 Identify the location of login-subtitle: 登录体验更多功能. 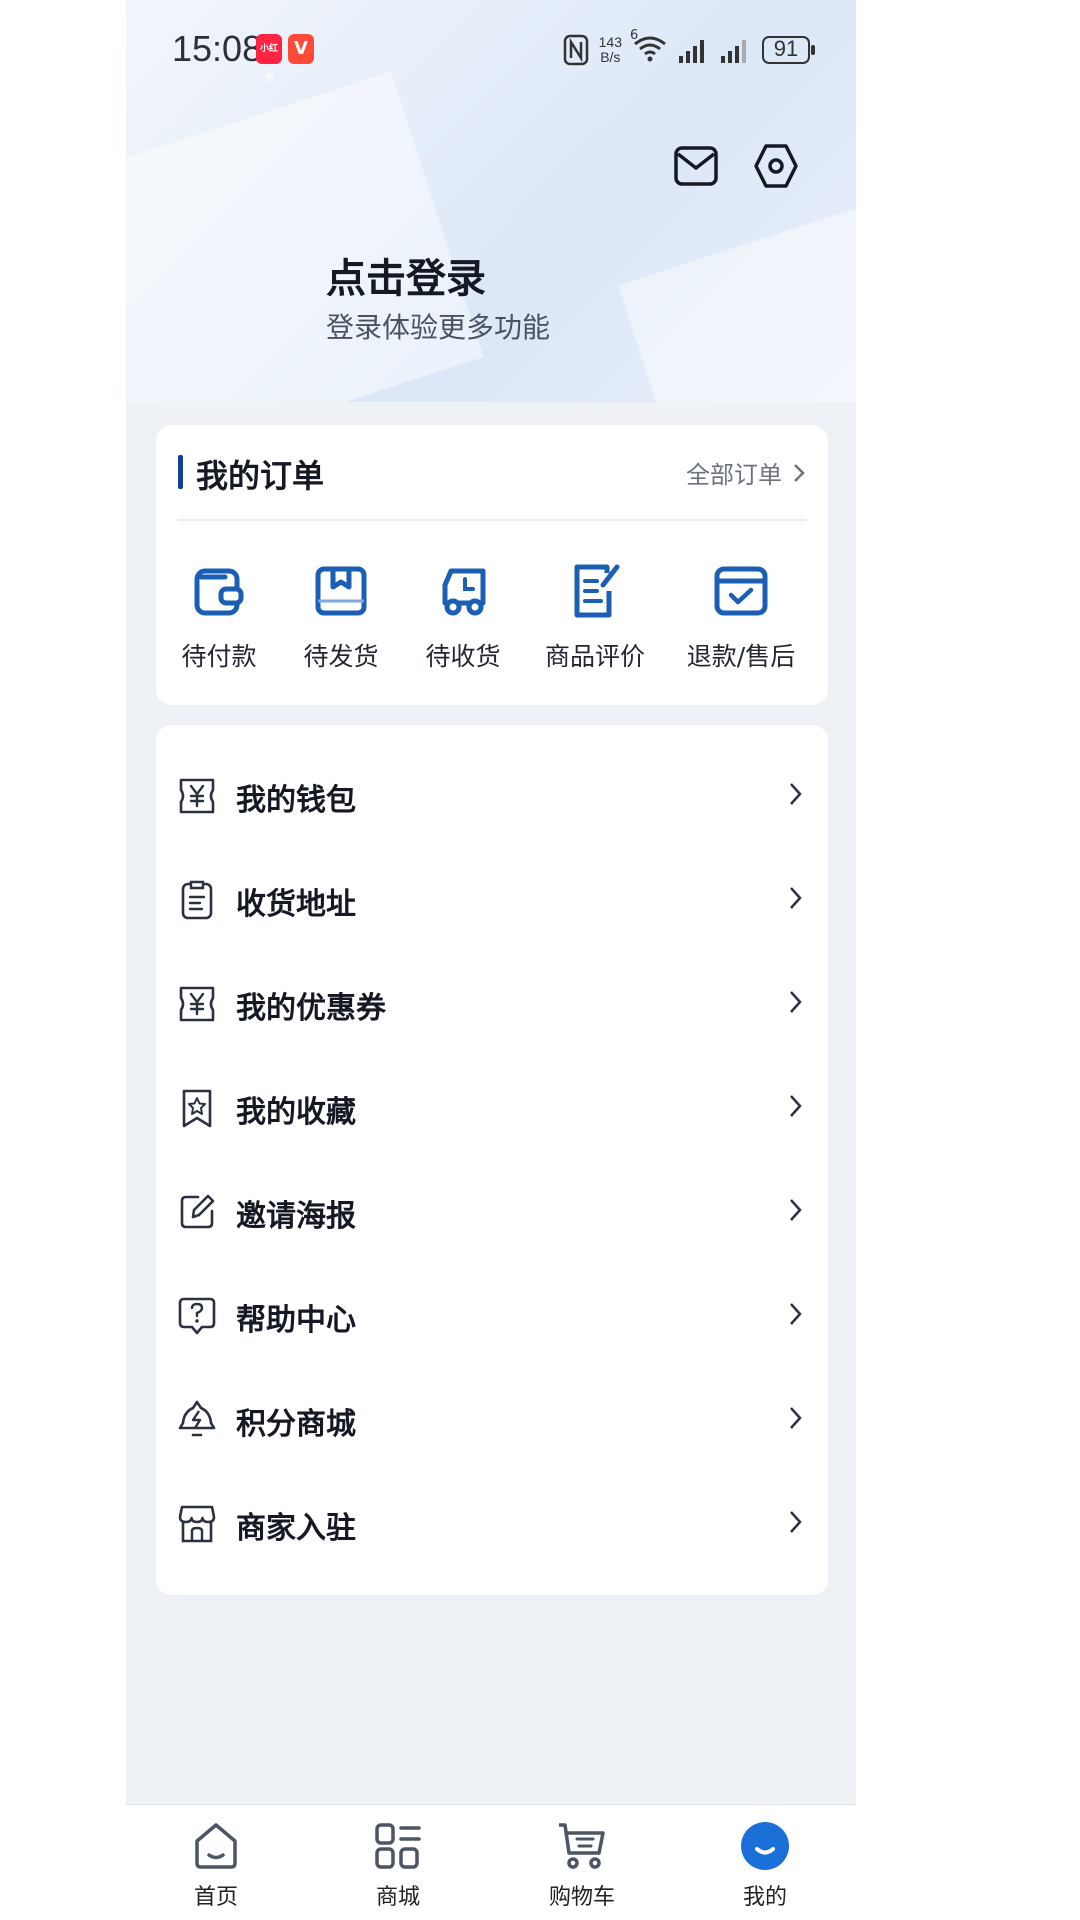
(438, 326).